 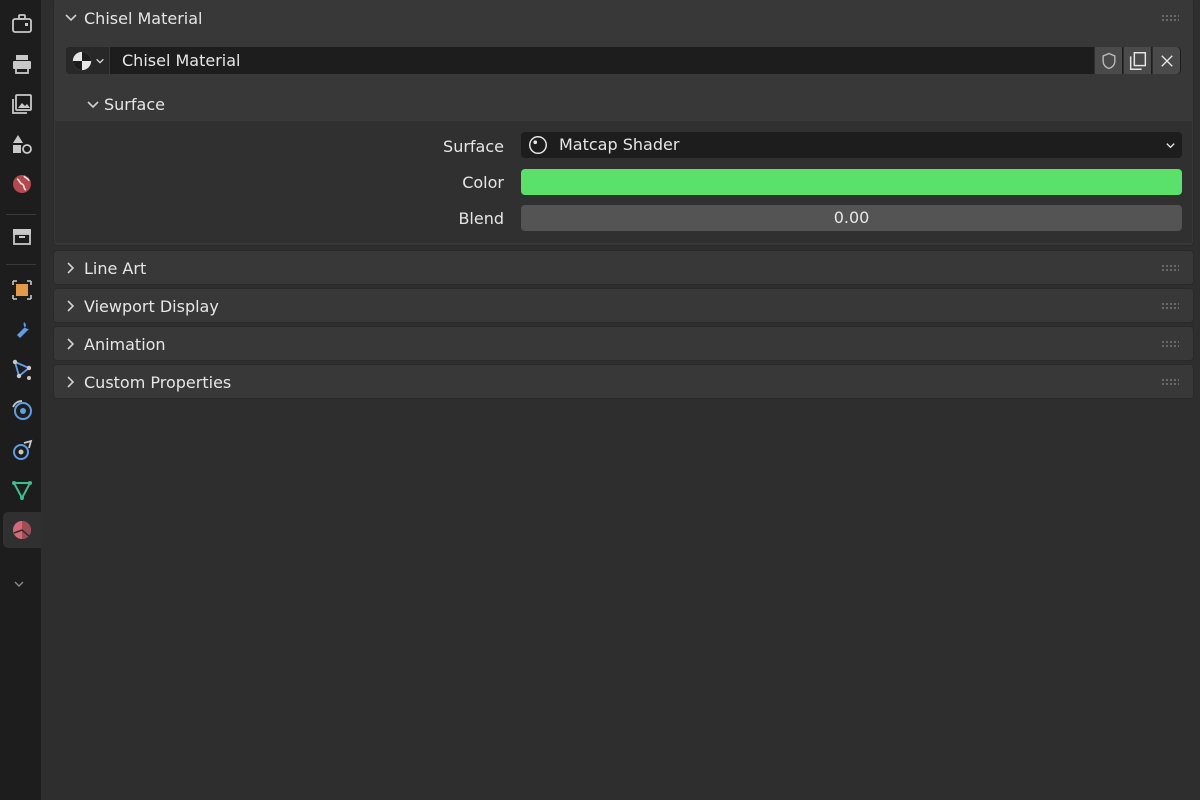 I want to click on panel-title-animation: Animation, so click(x=125, y=344).